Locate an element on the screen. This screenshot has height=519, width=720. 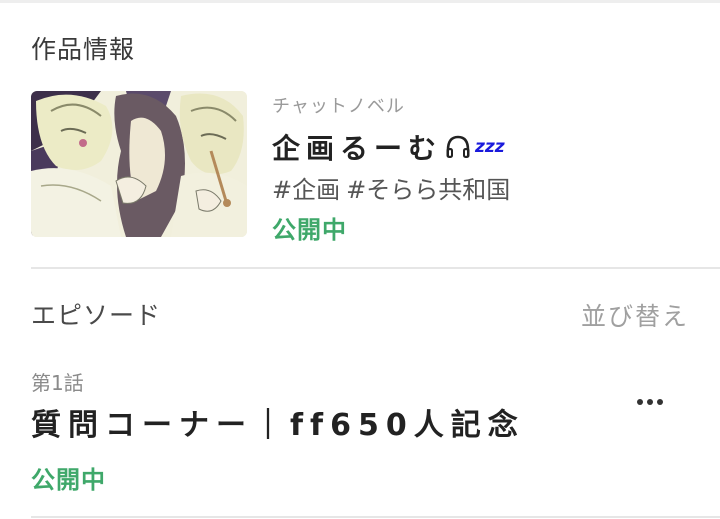
more-options-button is located at coordinates (650, 402).